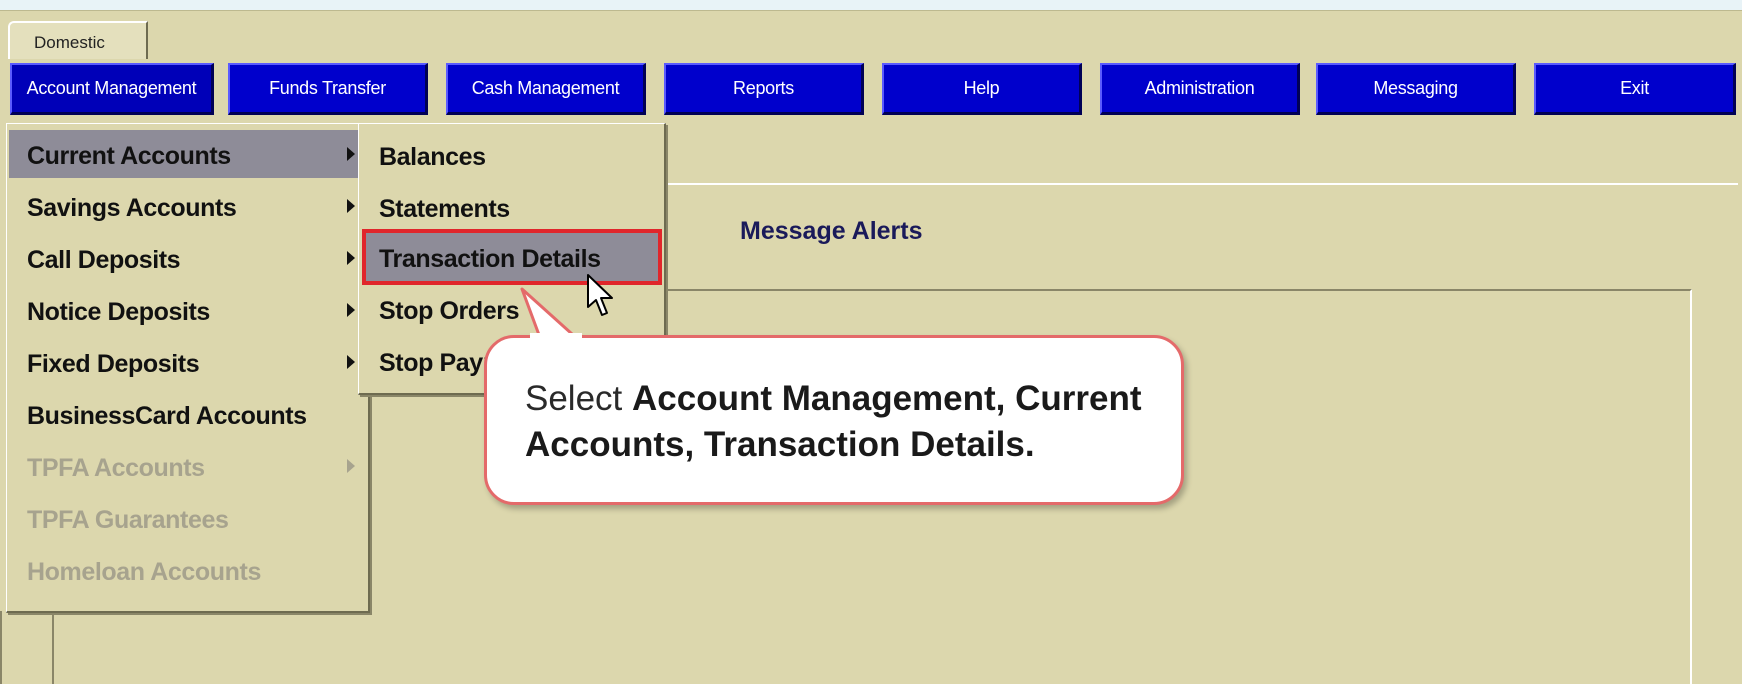  What do you see at coordinates (144, 572) in the screenshot?
I see `menu-item-label: Homeloan Accounts` at bounding box center [144, 572].